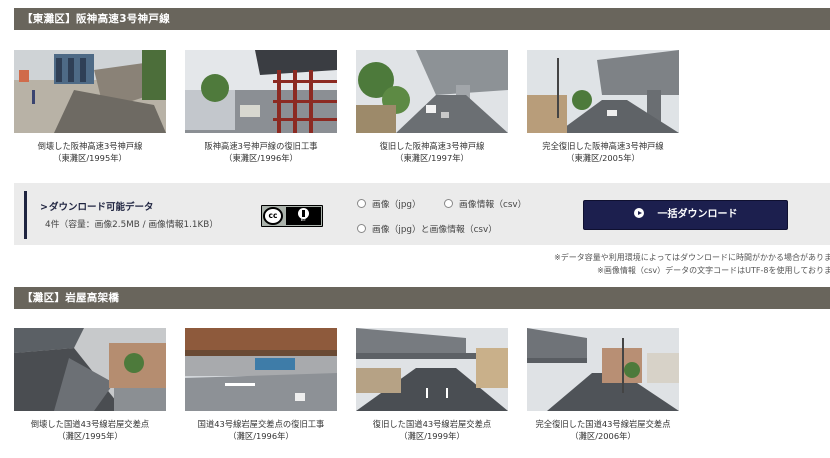 Image resolution: width=830 pixels, height=458 pixels. I want to click on note-download-time: ※データ容量や利用環境によってはダウンロードに時間がかかる場合がありま, so click(692, 257).